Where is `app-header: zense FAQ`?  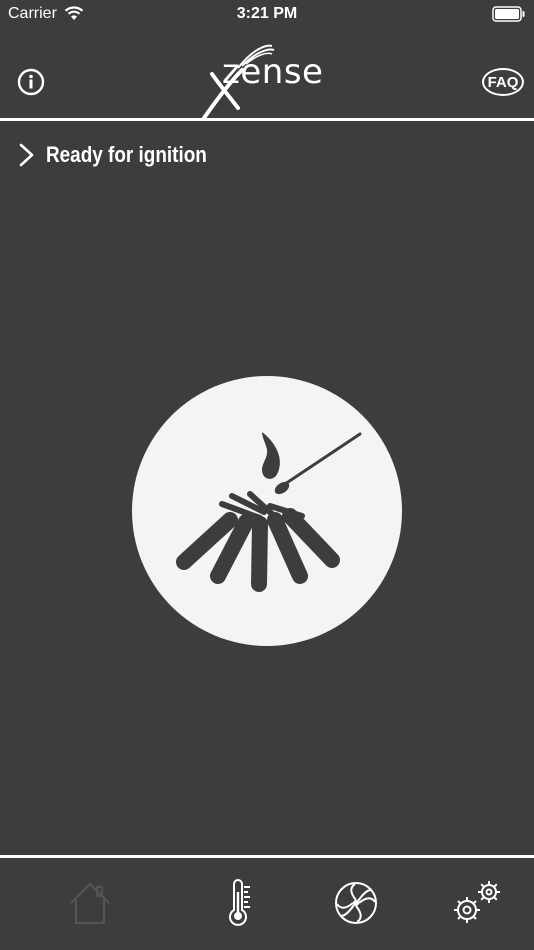 app-header: zense FAQ is located at coordinates (267, 74).